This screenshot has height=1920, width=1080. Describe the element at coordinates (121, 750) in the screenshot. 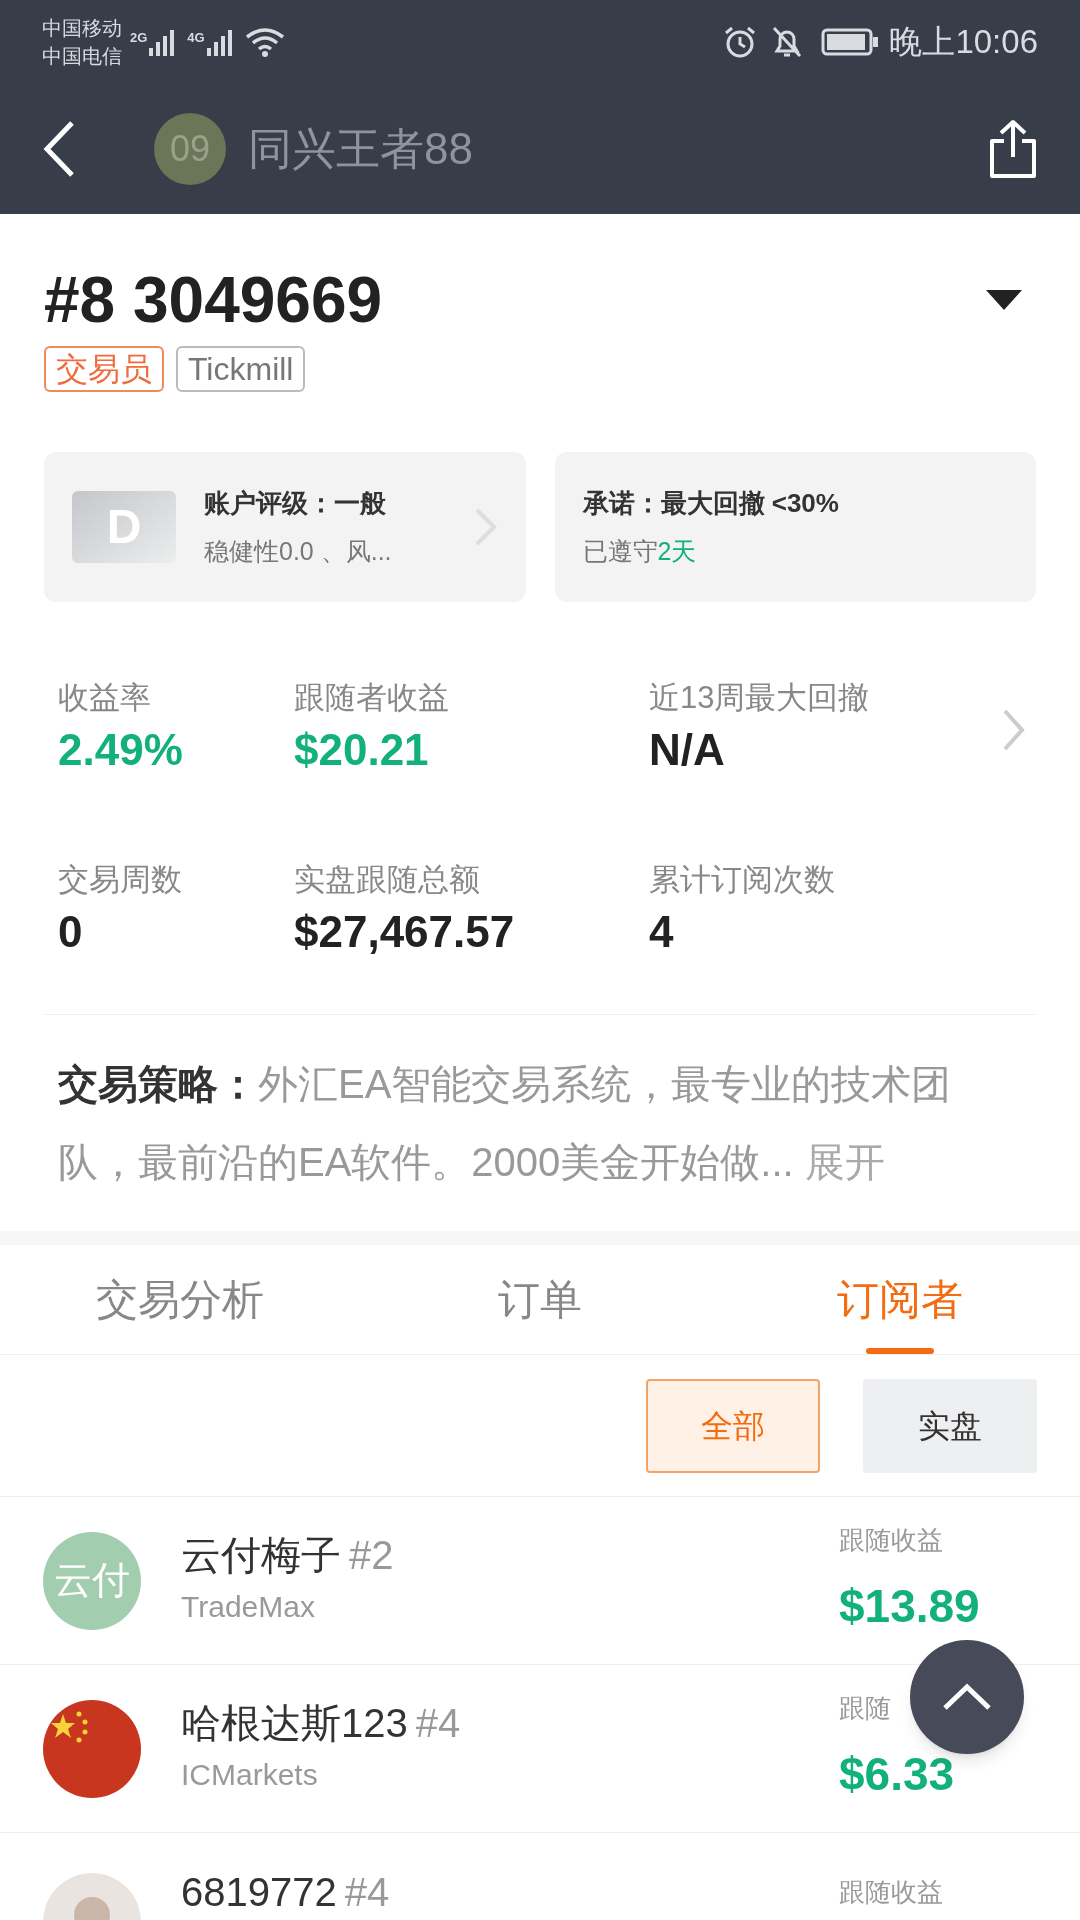

I see `stat-value: 2.49%` at that location.